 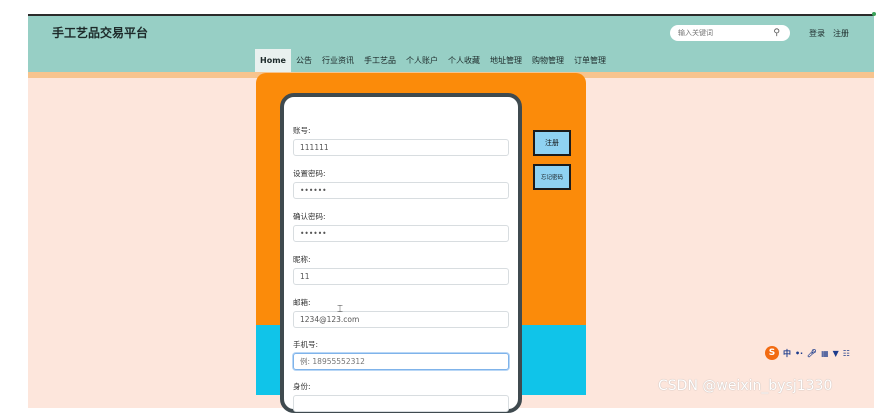 What do you see at coordinates (874, 14) in the screenshot?
I see `status-dot-icon` at bounding box center [874, 14].